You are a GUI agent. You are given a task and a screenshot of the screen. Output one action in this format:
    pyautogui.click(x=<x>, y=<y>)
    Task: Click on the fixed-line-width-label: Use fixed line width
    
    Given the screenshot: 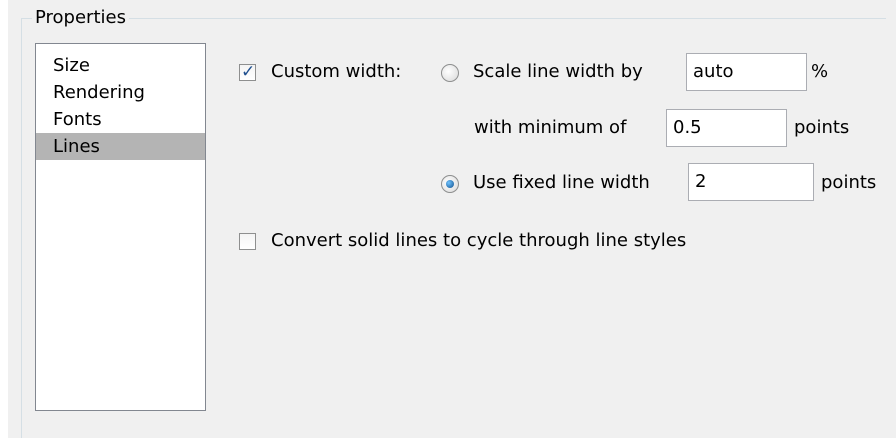 What is the action you would take?
    pyautogui.click(x=561, y=182)
    